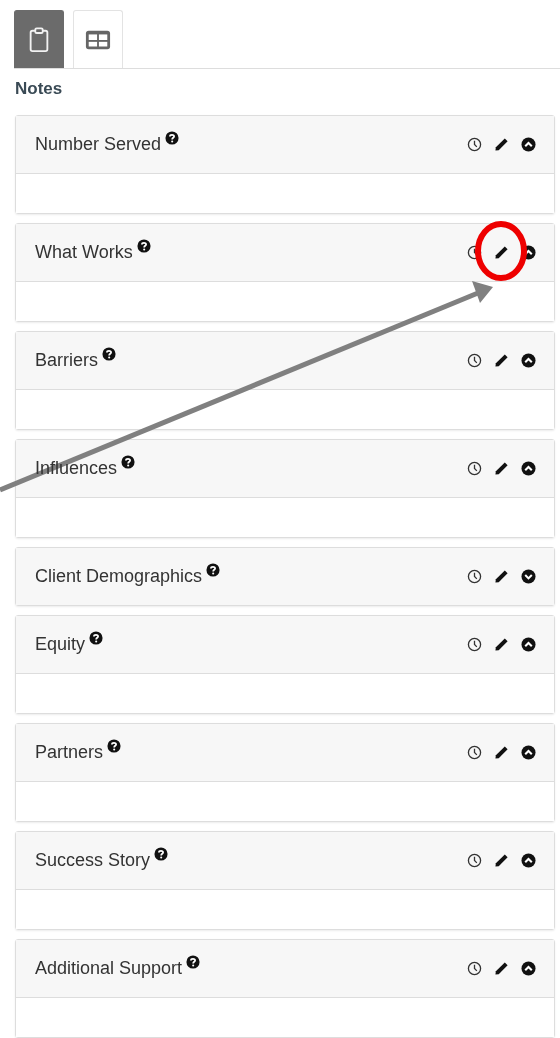 The width and height of the screenshot is (560, 1038). I want to click on chevron-down-icon, so click(528, 576).